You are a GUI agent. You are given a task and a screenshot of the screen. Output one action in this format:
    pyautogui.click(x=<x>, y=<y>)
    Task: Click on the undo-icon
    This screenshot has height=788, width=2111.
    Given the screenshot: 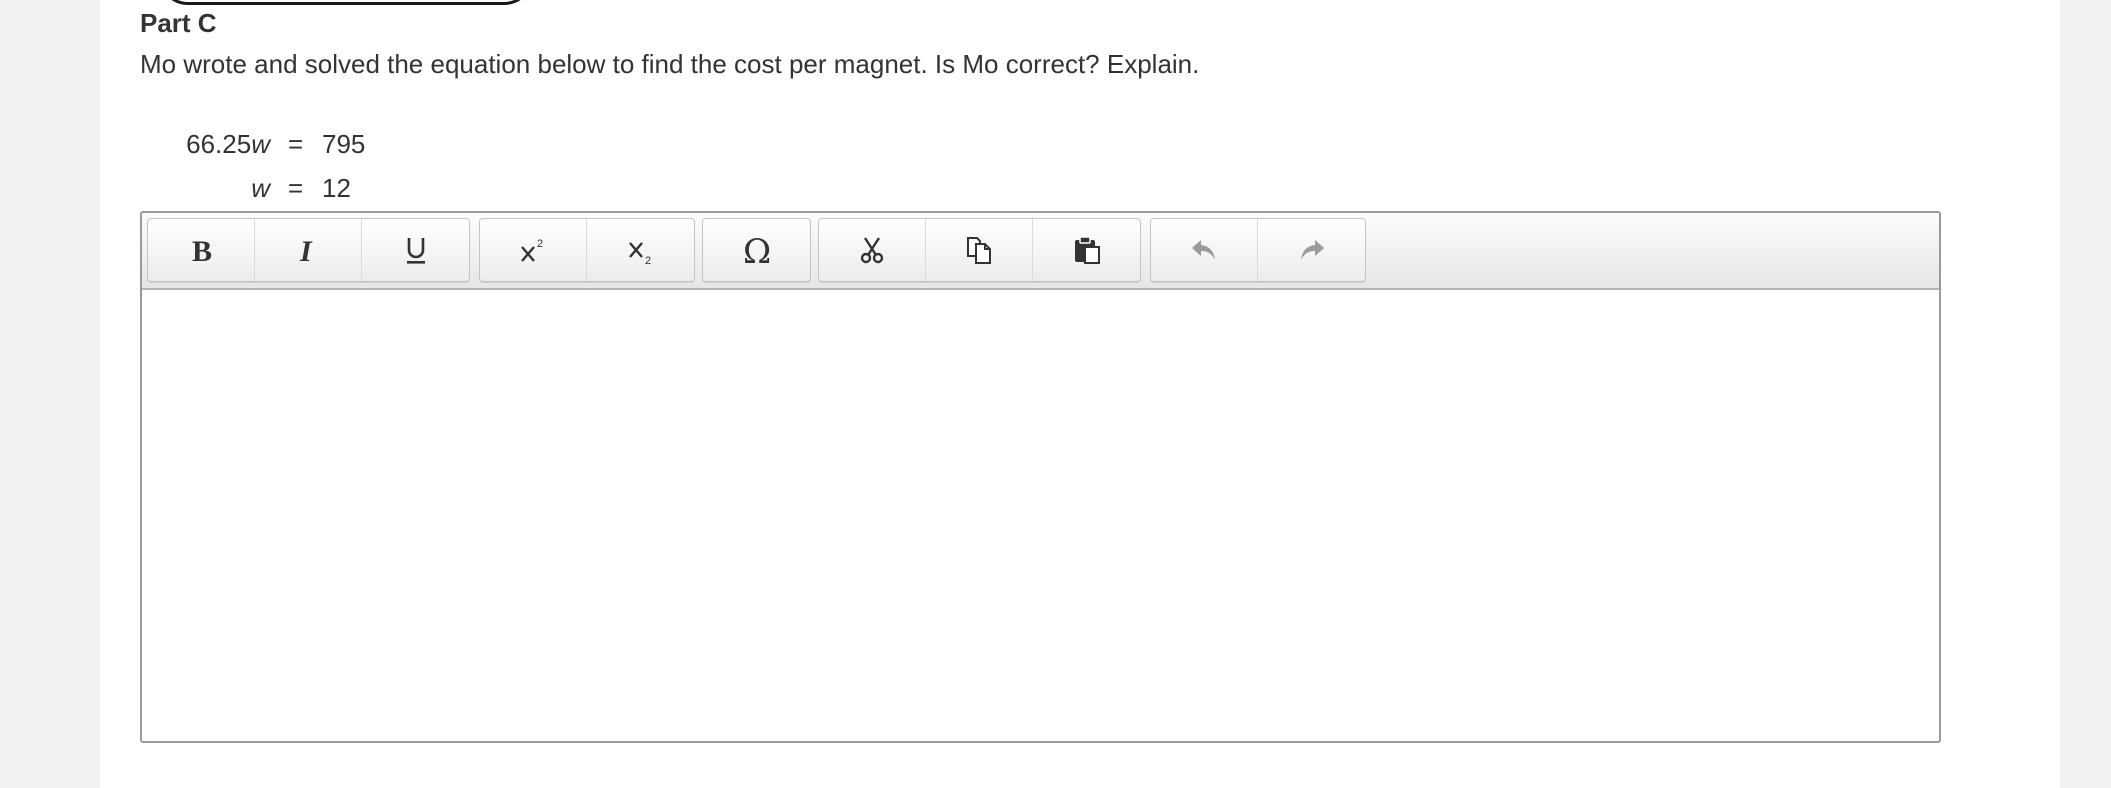 What is the action you would take?
    pyautogui.click(x=1203, y=250)
    